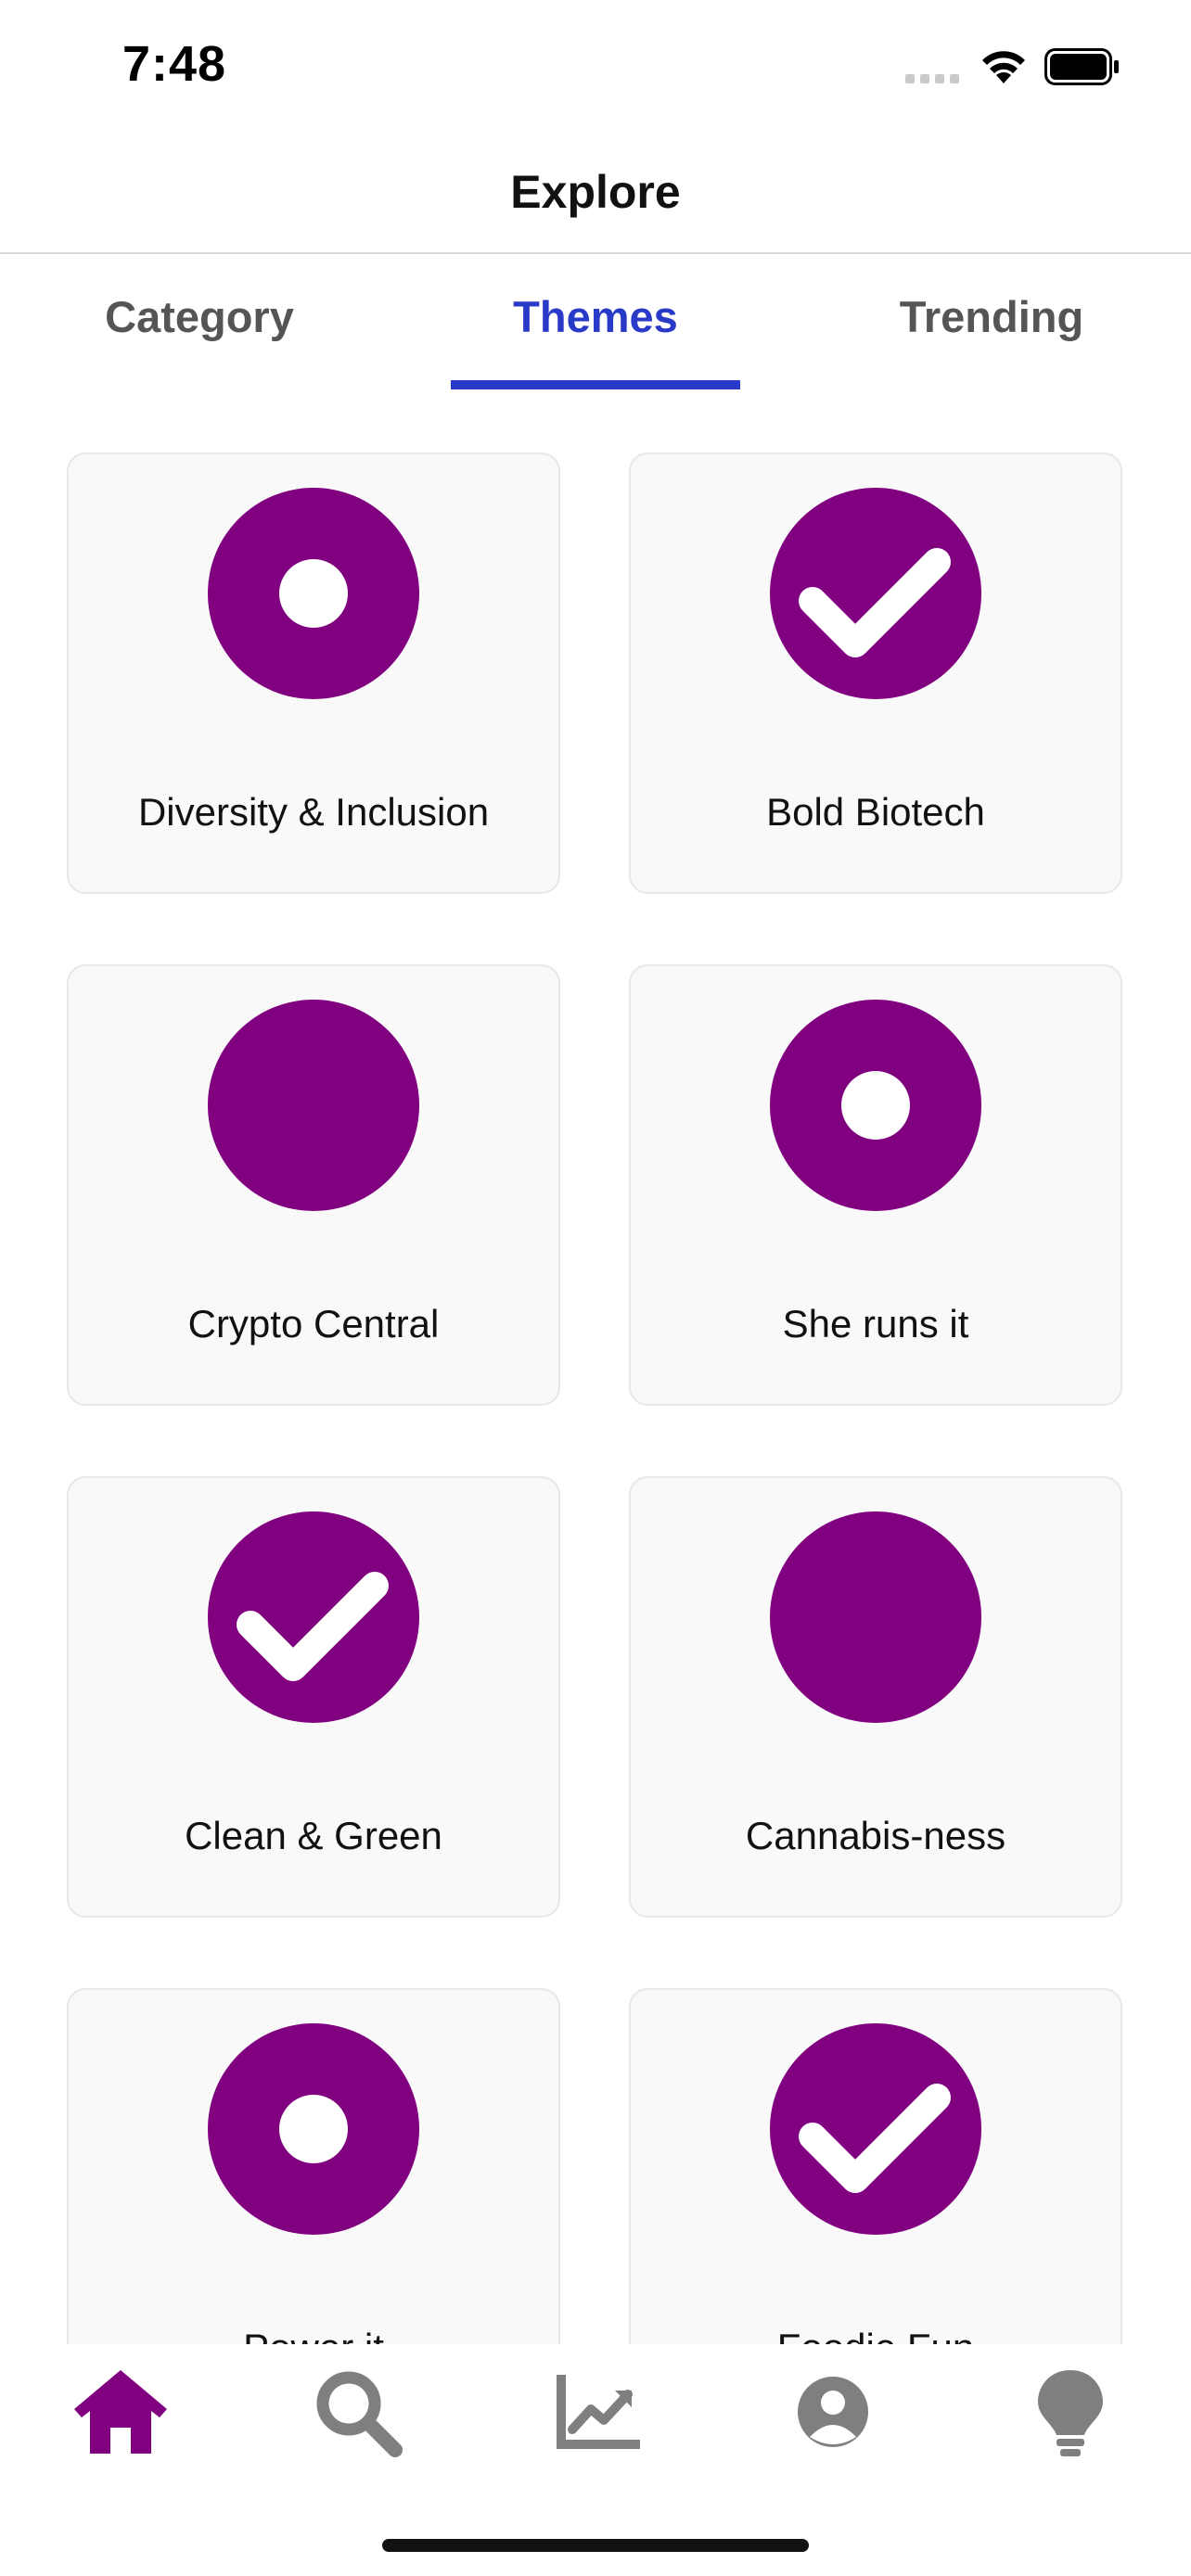  Describe the element at coordinates (595, 2545) in the screenshot. I see `home-indicator` at that location.